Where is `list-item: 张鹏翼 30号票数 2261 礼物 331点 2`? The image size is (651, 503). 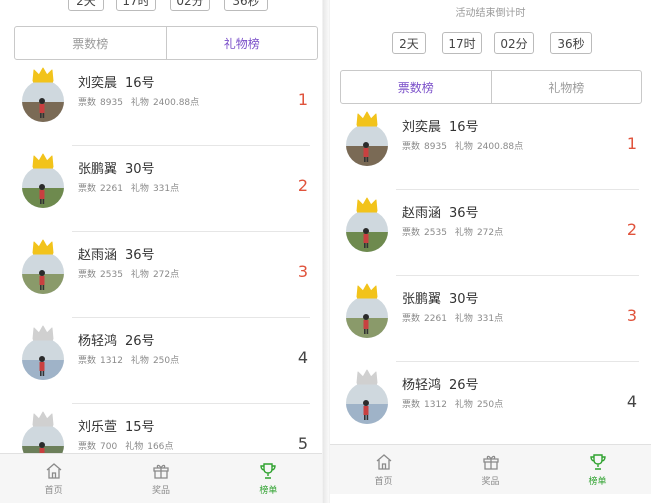
list-item: 张鹏翼 30号票数 2261 礼物 331点 2 is located at coordinates (161, 189).